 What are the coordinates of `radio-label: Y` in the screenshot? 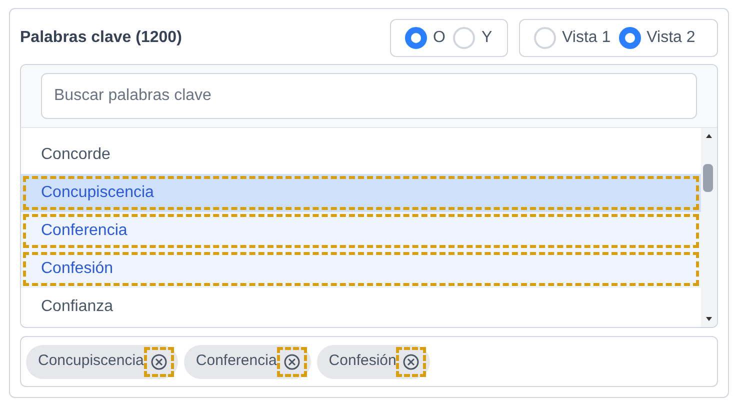 It's located at (486, 38).